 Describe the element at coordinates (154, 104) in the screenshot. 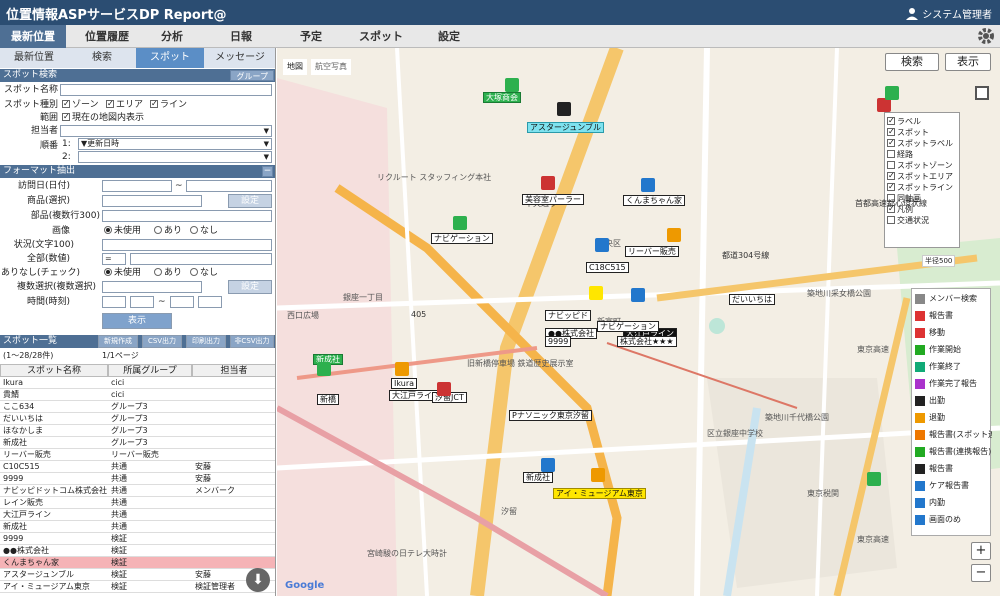

I see `line-checkbox` at that location.